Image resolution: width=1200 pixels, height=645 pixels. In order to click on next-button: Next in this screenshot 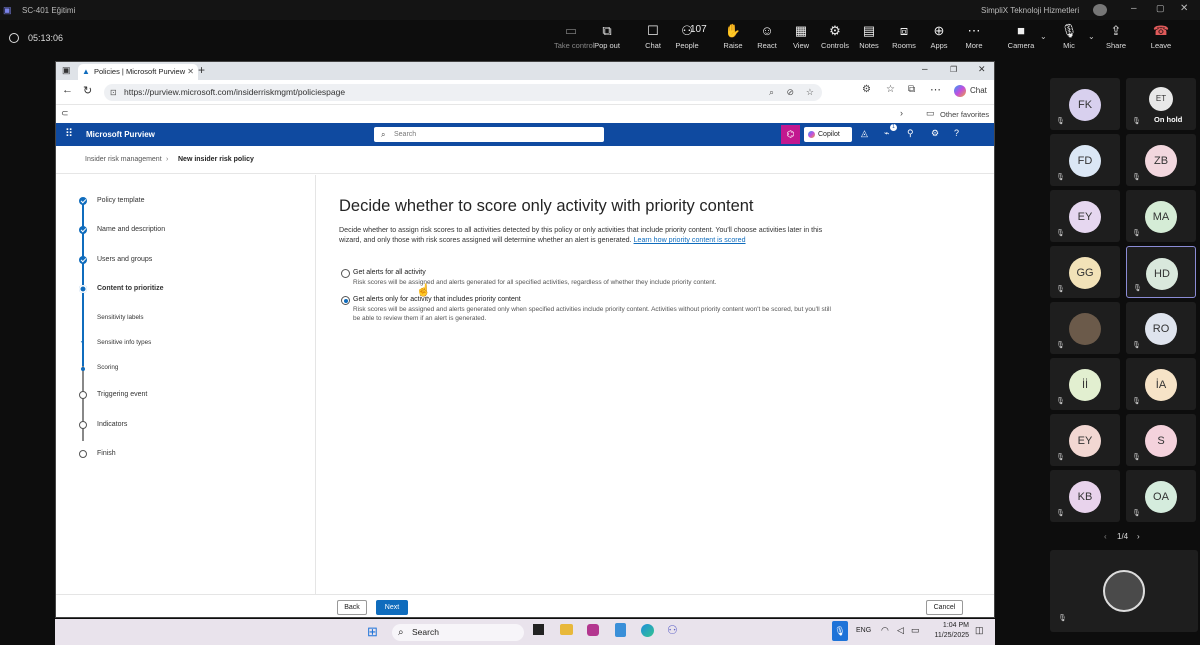, I will do `click(392, 607)`.